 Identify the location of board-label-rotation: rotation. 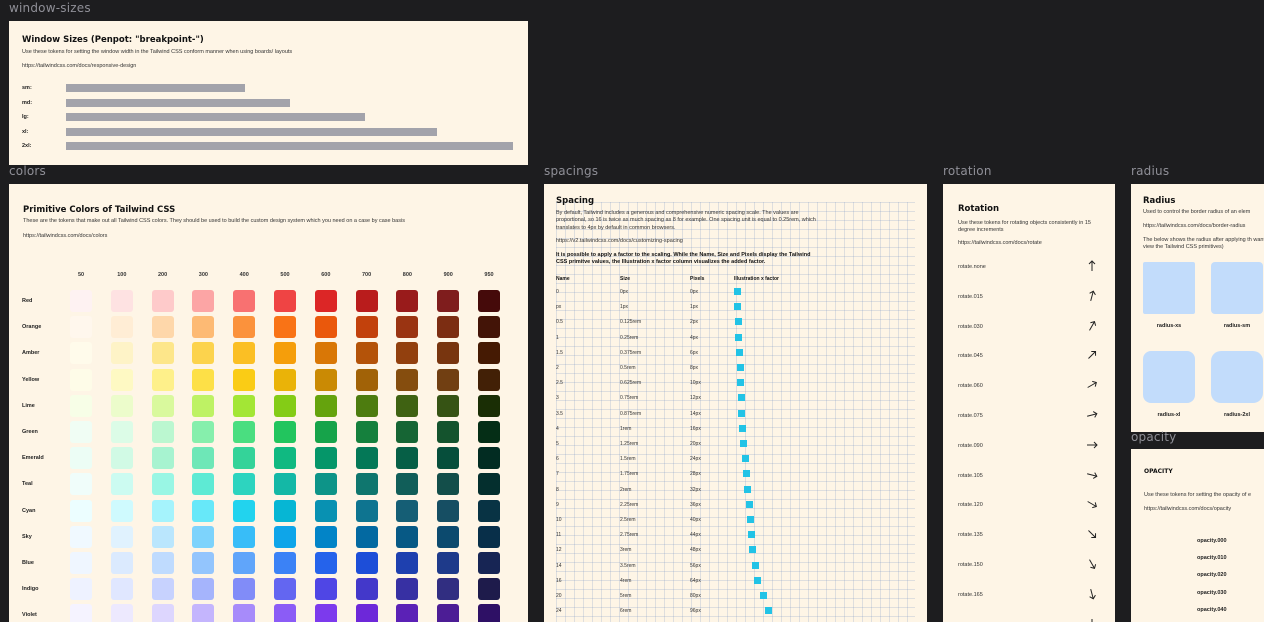
(967, 171).